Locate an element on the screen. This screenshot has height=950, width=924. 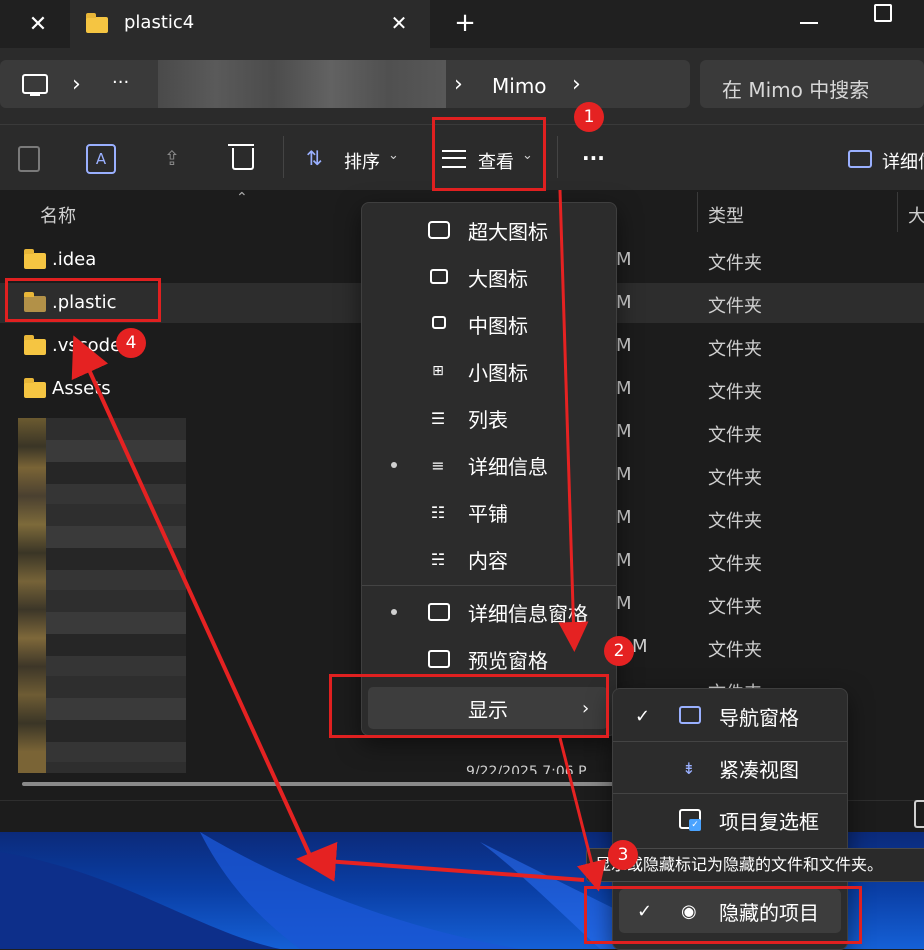
checkbox-check-icon: ✓ is located at coordinates (695, 825).